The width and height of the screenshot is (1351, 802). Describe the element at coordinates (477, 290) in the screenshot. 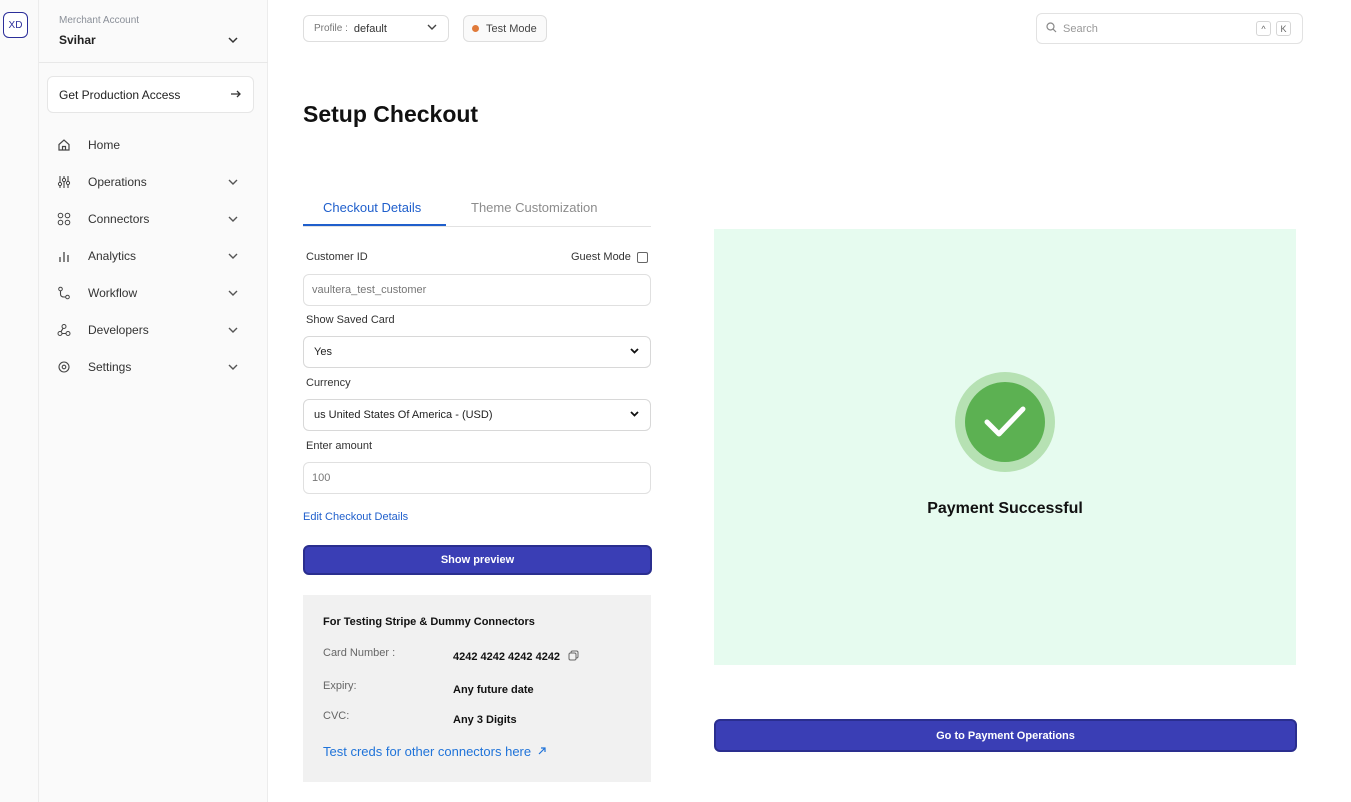

I see `customer-id-input: vaultera_test_customer` at that location.